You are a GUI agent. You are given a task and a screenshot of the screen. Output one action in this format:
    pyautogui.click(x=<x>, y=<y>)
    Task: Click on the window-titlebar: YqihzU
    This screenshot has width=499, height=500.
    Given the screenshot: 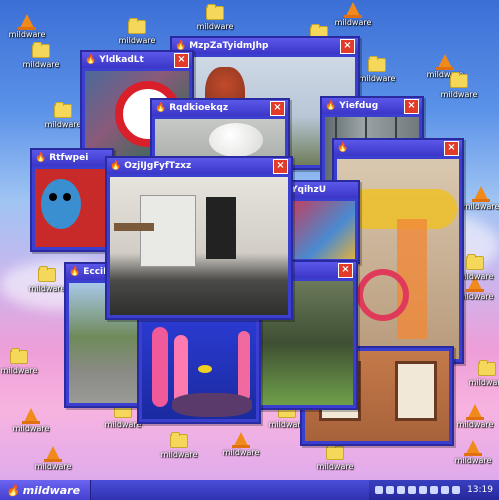 What is the action you would take?
    pyautogui.click(x=323, y=190)
    